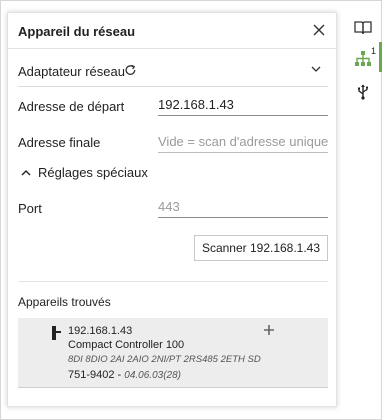 The width and height of the screenshot is (382, 420). I want to click on device-ip: 192.168.1.43, so click(100, 331).